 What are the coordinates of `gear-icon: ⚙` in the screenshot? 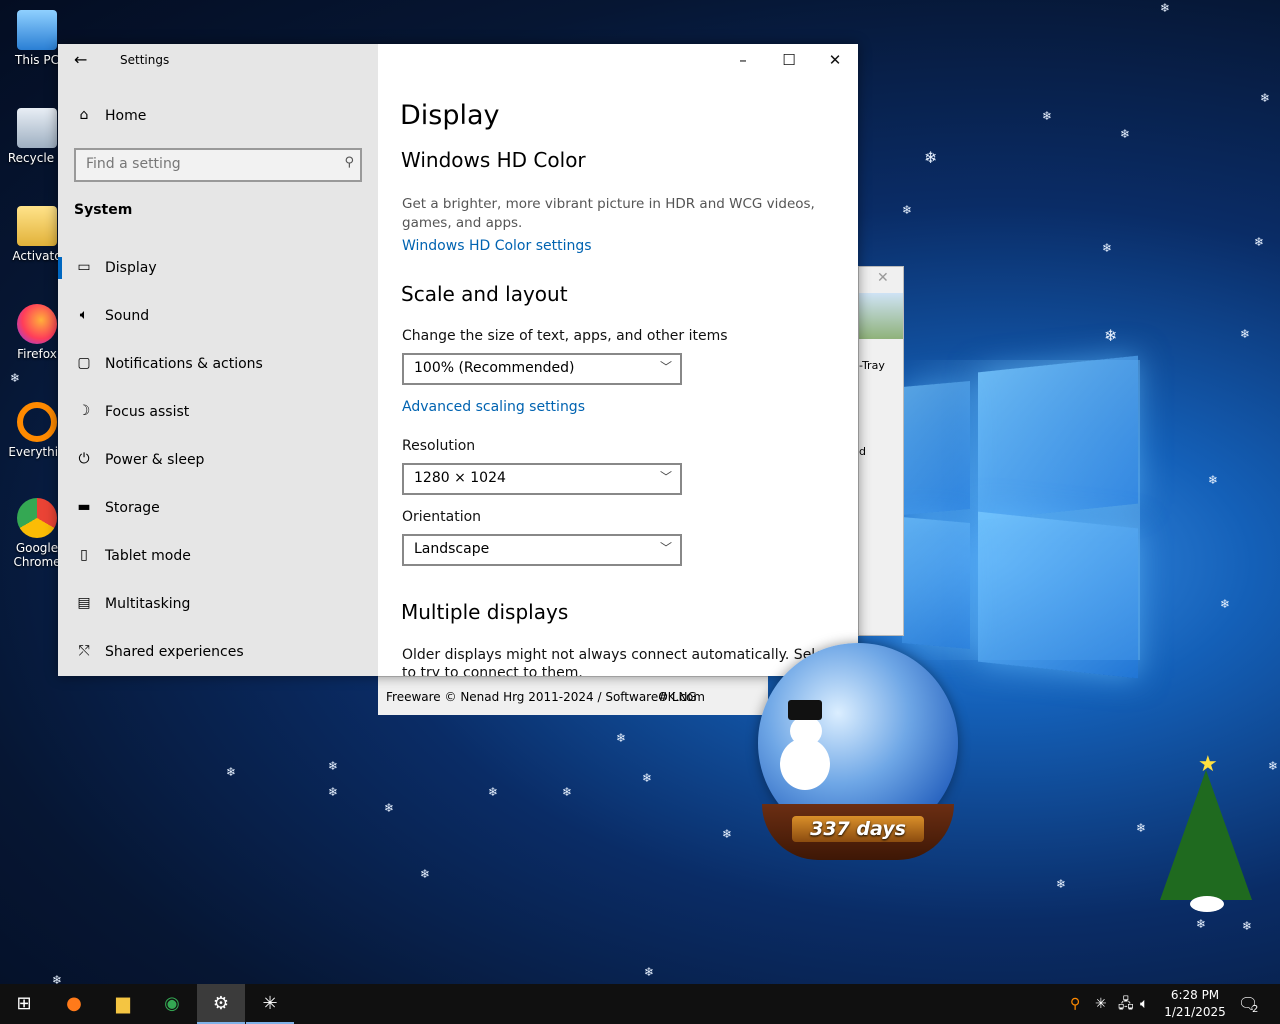 It's located at (221, 1003).